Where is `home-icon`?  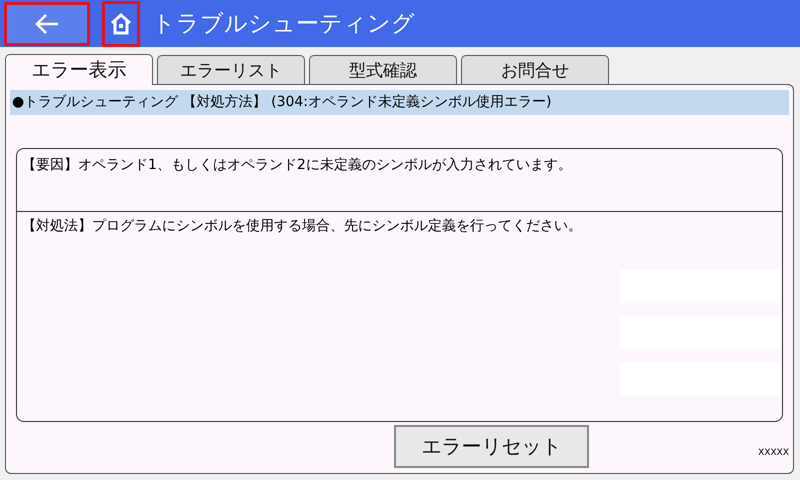
home-icon is located at coordinates (121, 24).